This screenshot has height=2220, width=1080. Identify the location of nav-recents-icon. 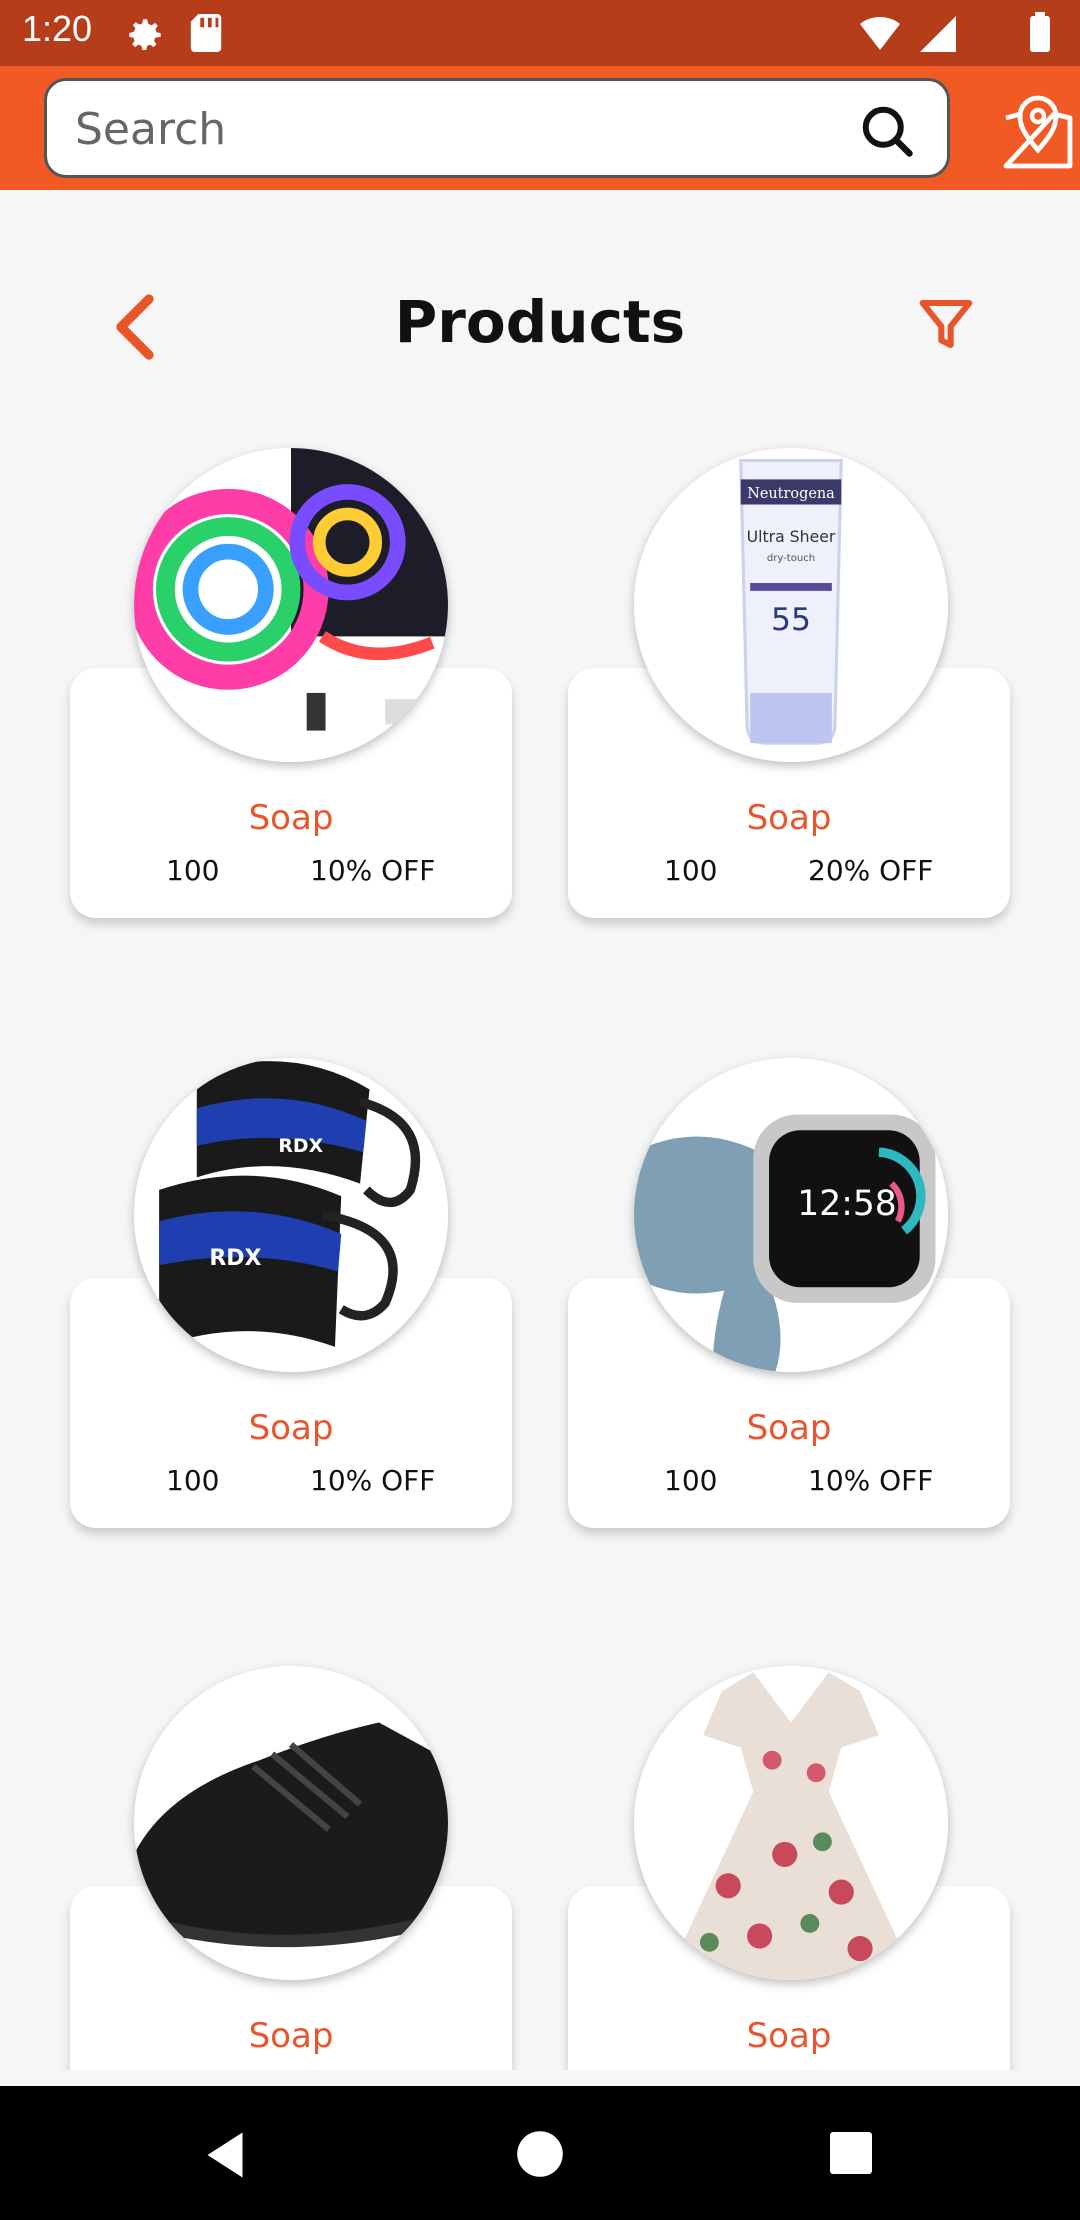
(851, 2153).